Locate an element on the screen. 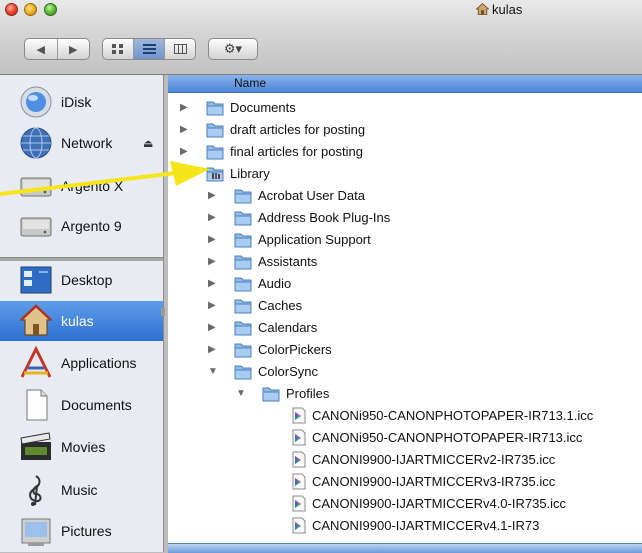 Image resolution: width=642 pixels, height=553 pixels. column-view-button is located at coordinates (180, 49).